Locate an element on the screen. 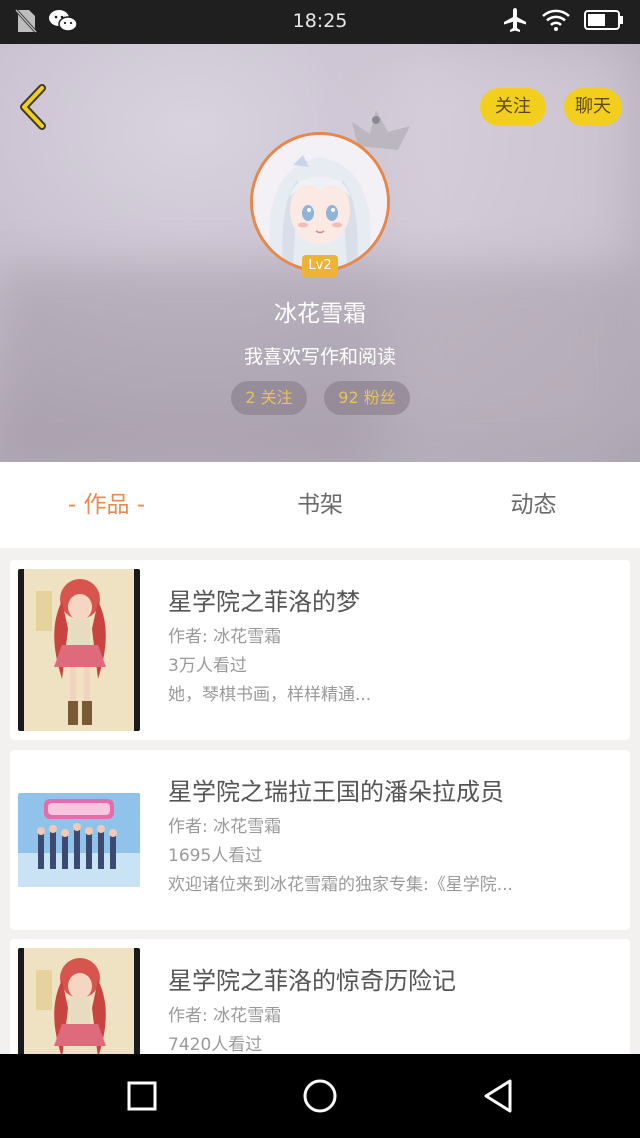 Image resolution: width=640 pixels, height=1138 pixels. home-button is located at coordinates (320, 1096).